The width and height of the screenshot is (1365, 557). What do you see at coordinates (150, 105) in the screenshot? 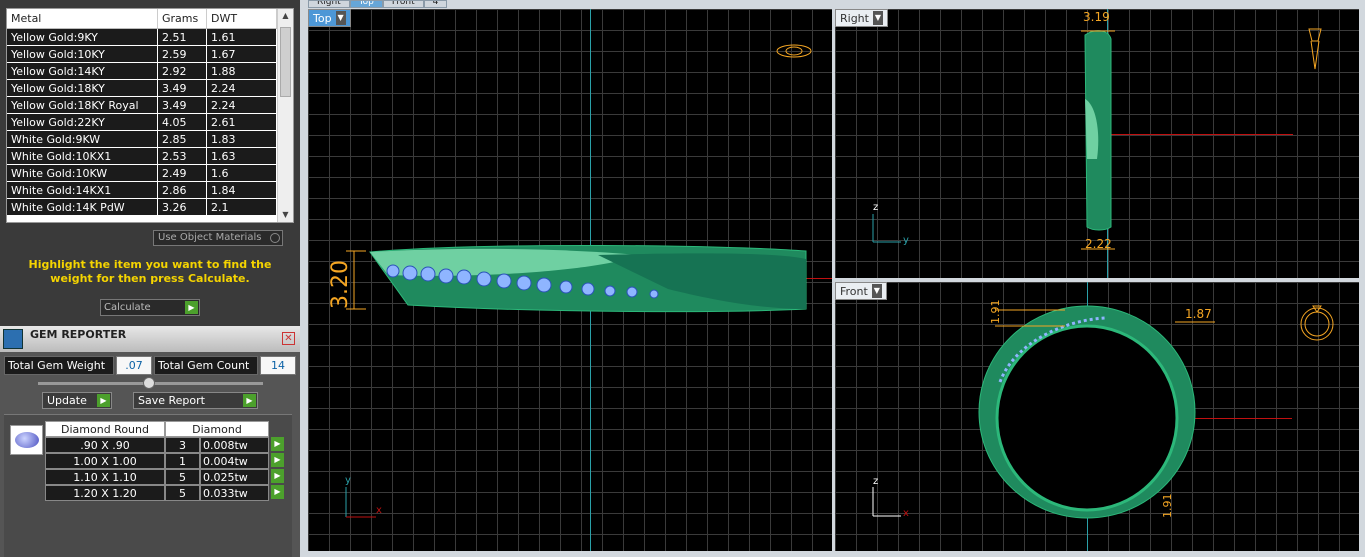
I see `metal-row: Yellow Gold:18KY Royal 3.49 2.24` at bounding box center [150, 105].